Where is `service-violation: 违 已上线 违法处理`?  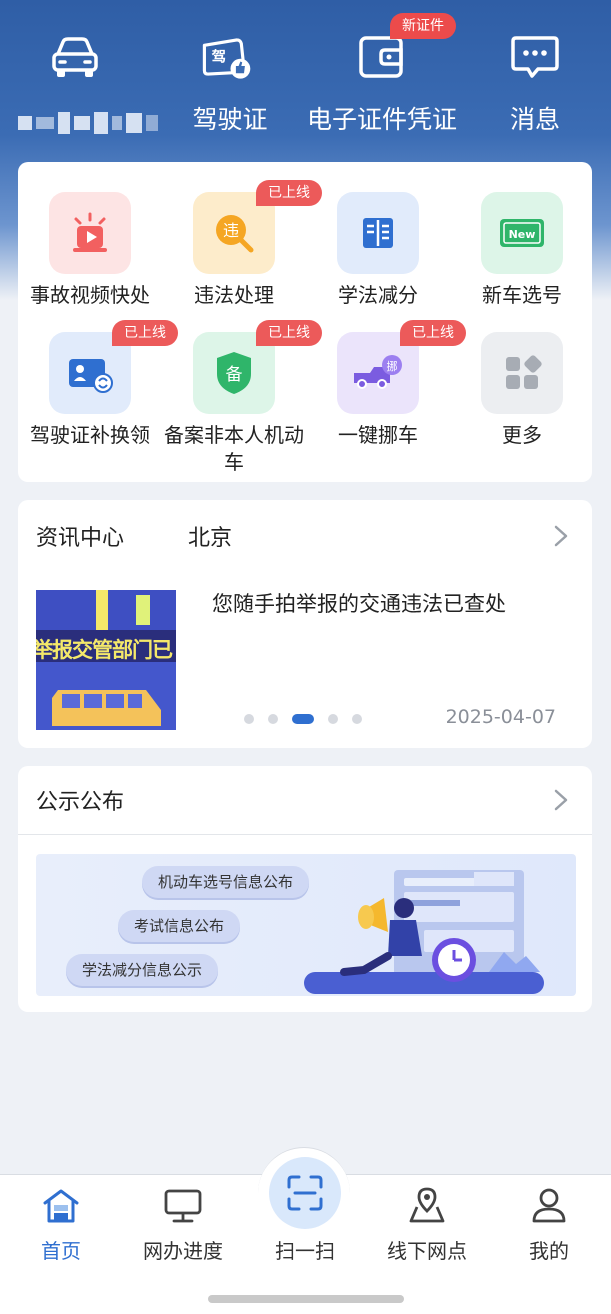
service-violation: 违 已上线 违法处理 is located at coordinates (245, 234).